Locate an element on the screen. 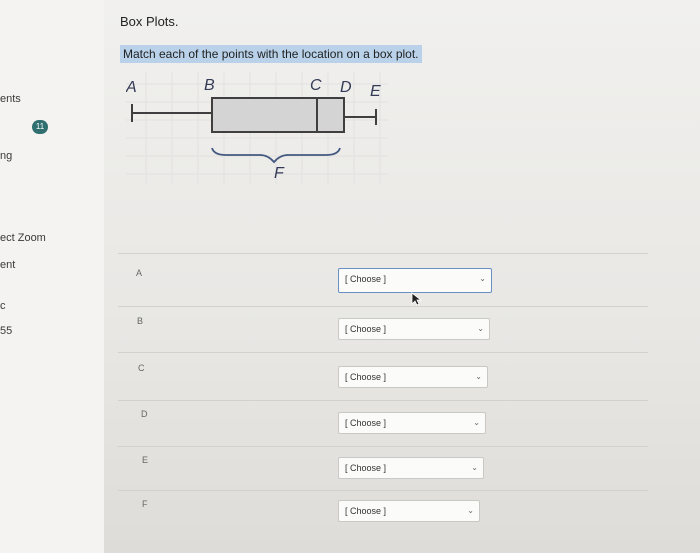 This screenshot has height=553, width=700. figure-label-d: D is located at coordinates (346, 87).